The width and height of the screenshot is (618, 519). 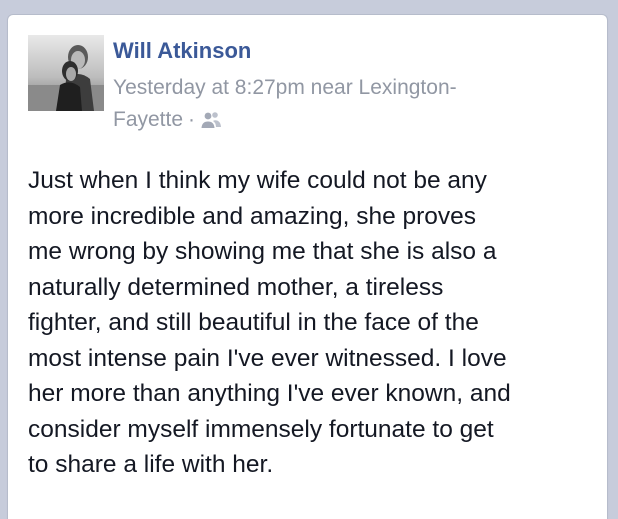 What do you see at coordinates (285, 87) in the screenshot?
I see `post-timestamp-location: Yesterday at 8:27pm near Lexington-` at bounding box center [285, 87].